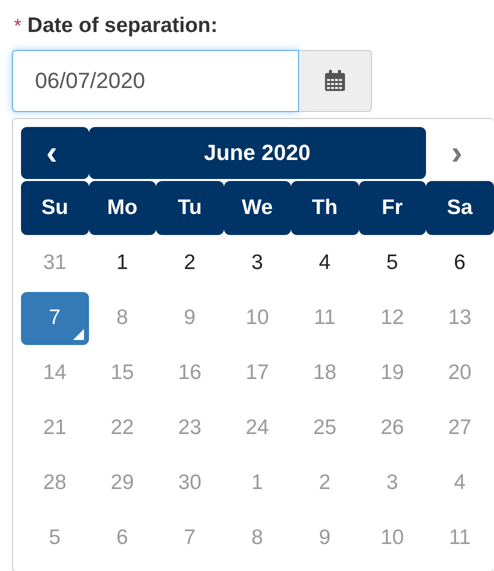  What do you see at coordinates (392, 263) in the screenshot?
I see `day-cell: 5` at bounding box center [392, 263].